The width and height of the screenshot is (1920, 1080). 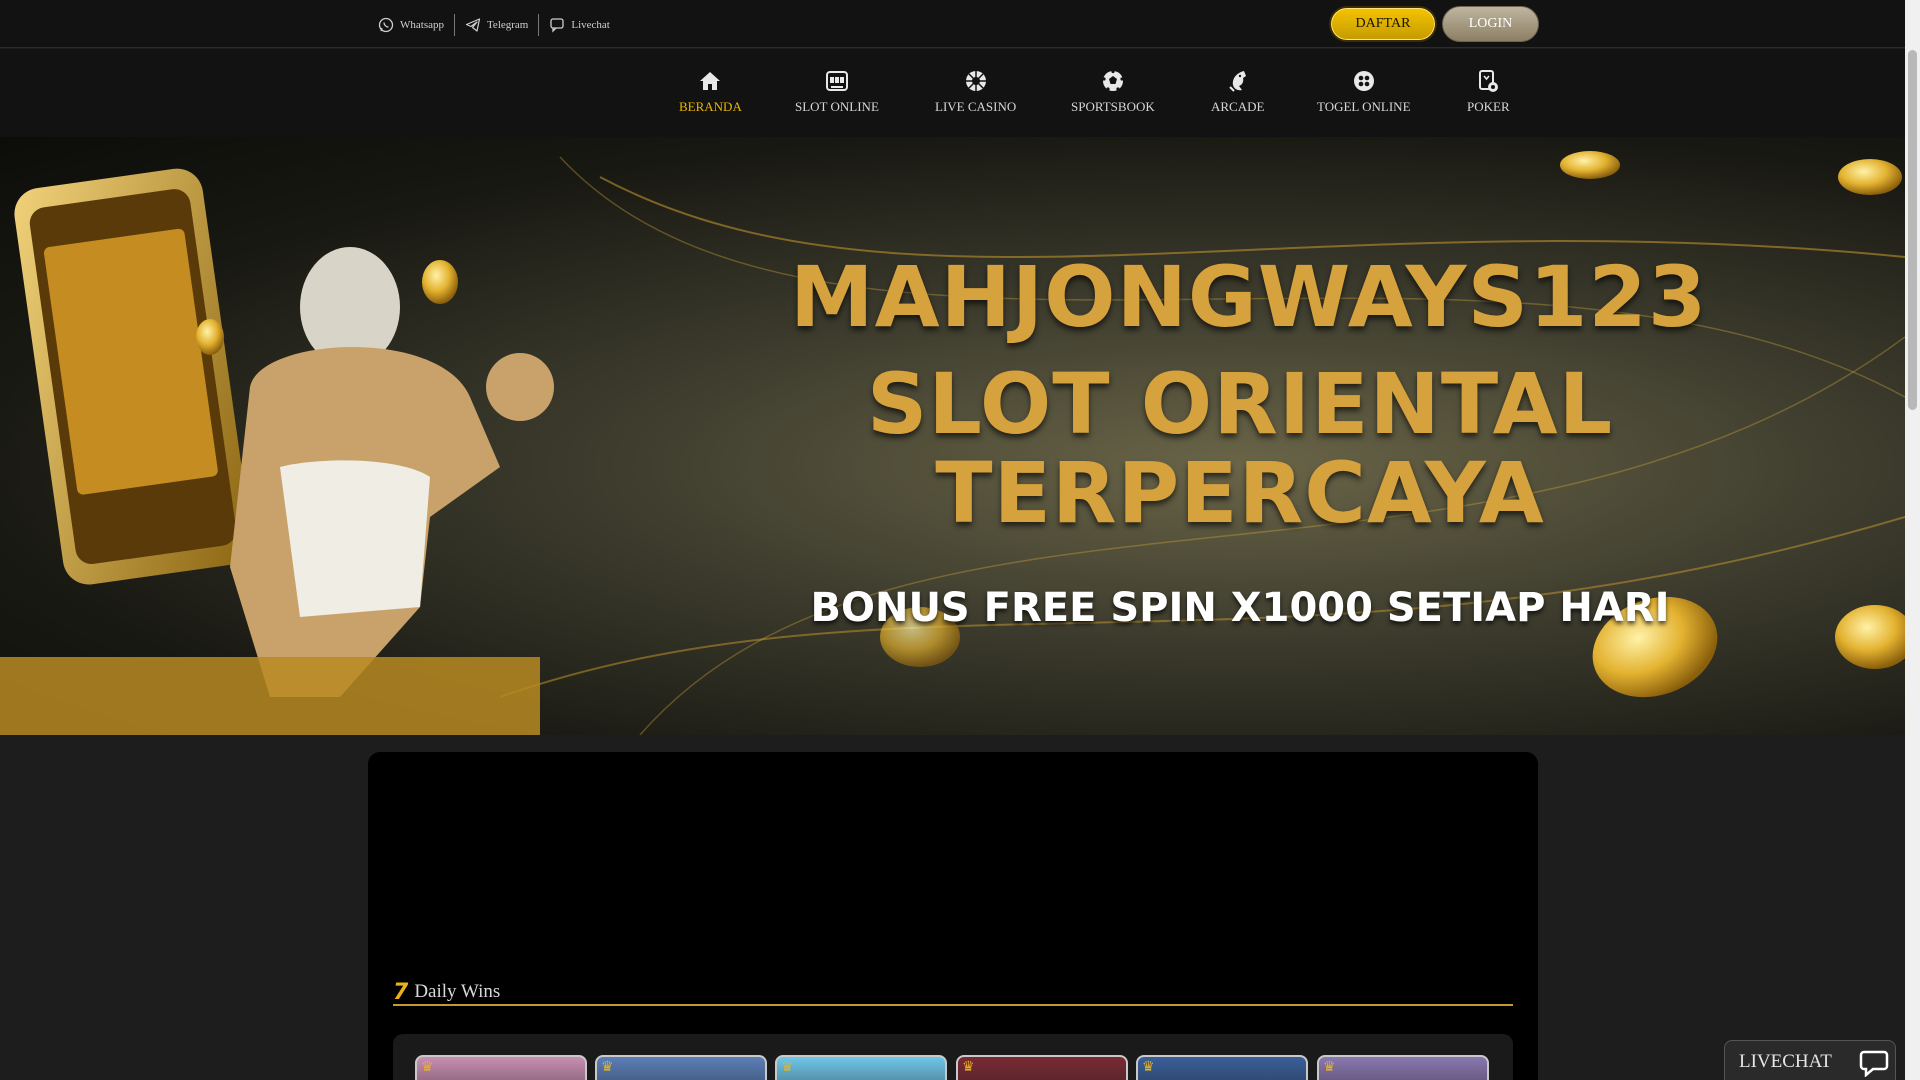 I want to click on nav-item-slot-online: SLOT ONLINE, so click(x=837, y=91).